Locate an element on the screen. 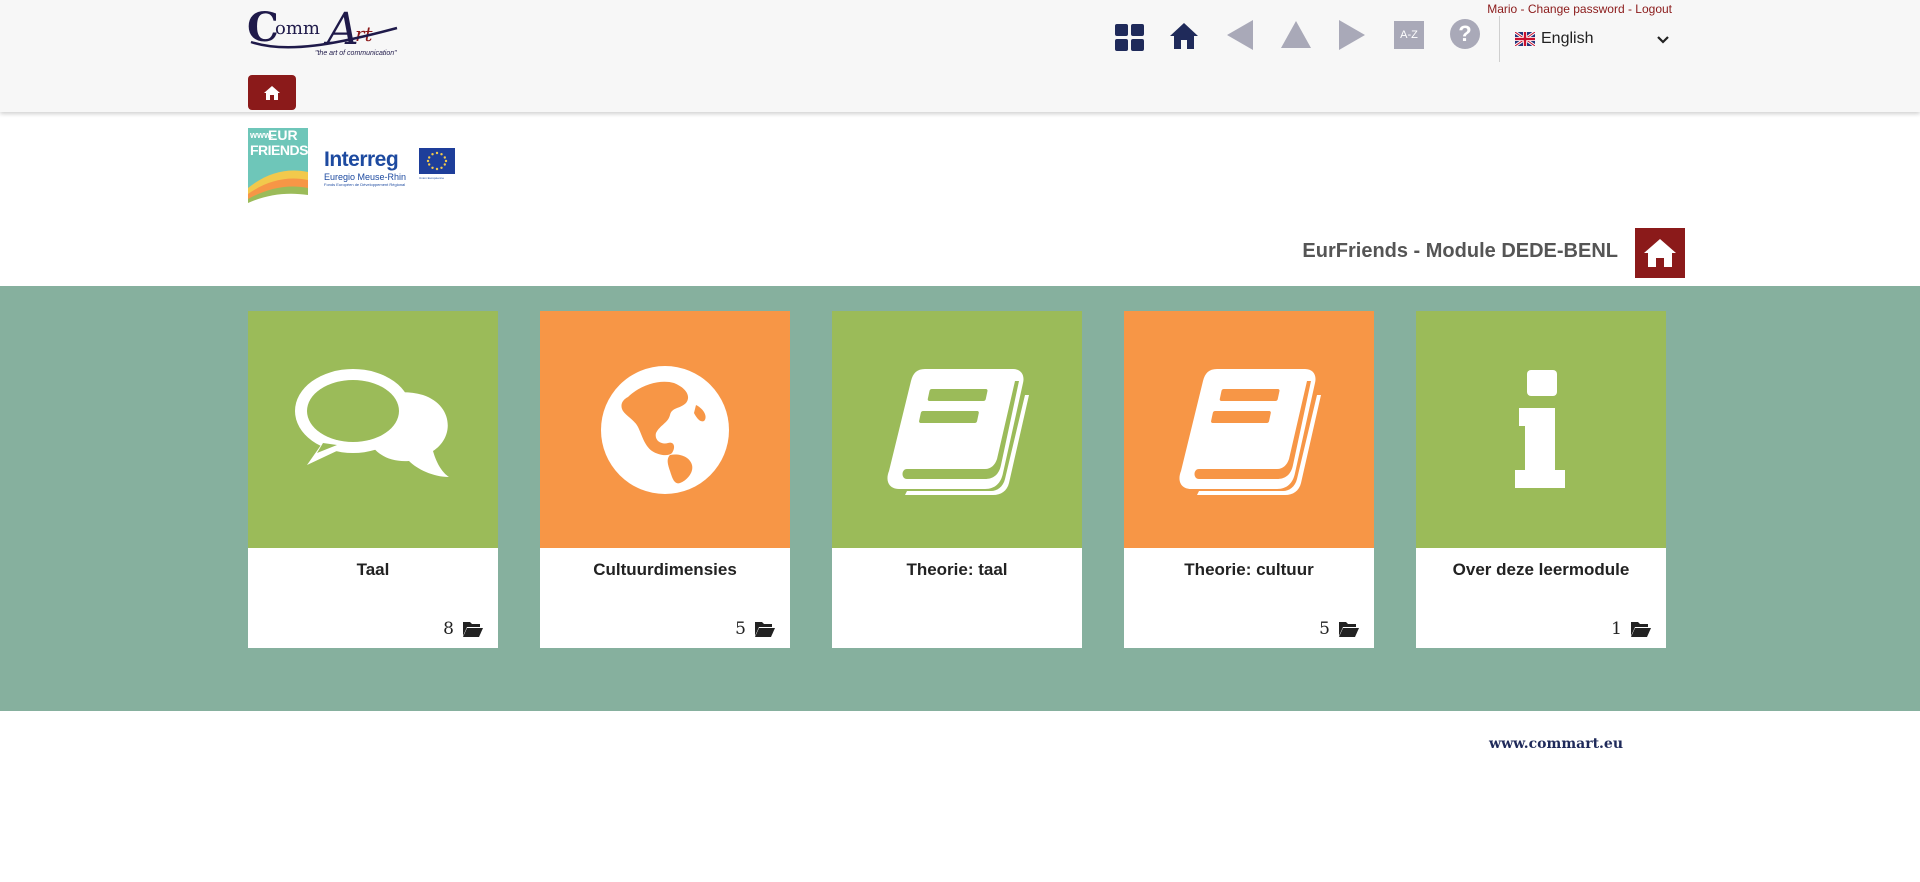  card-count: 1 is located at coordinates (1631, 629).